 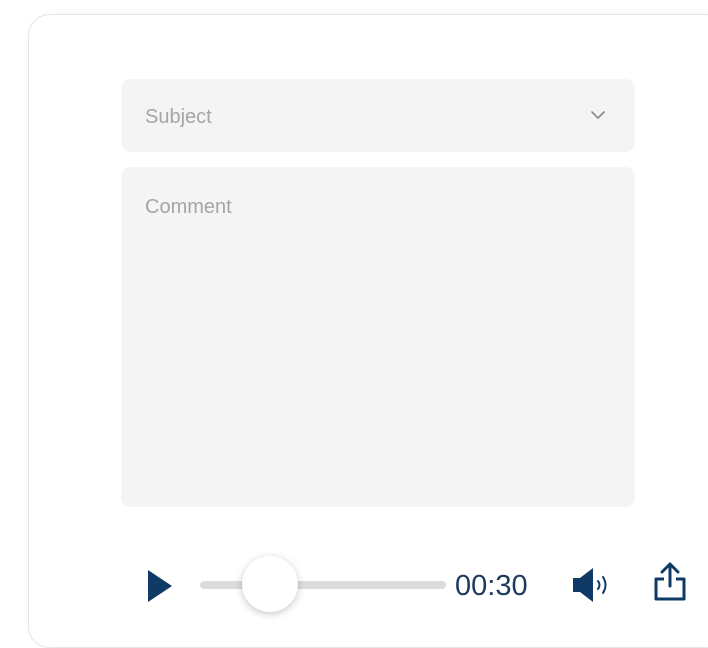 I want to click on subject-placeholder: Subject, so click(x=178, y=117).